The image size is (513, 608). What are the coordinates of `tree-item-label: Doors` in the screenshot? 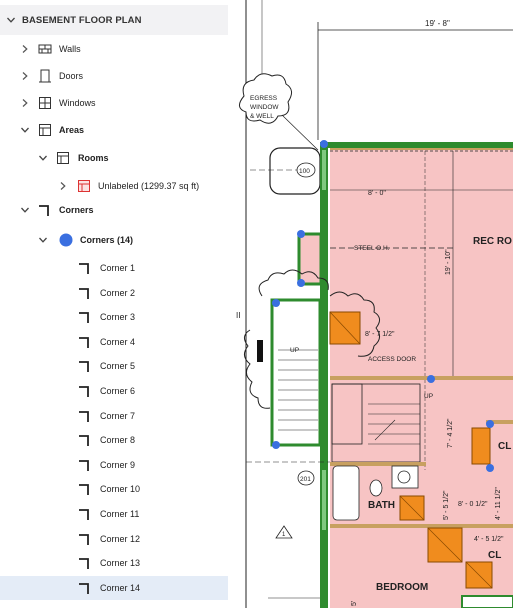 It's located at (71, 76).